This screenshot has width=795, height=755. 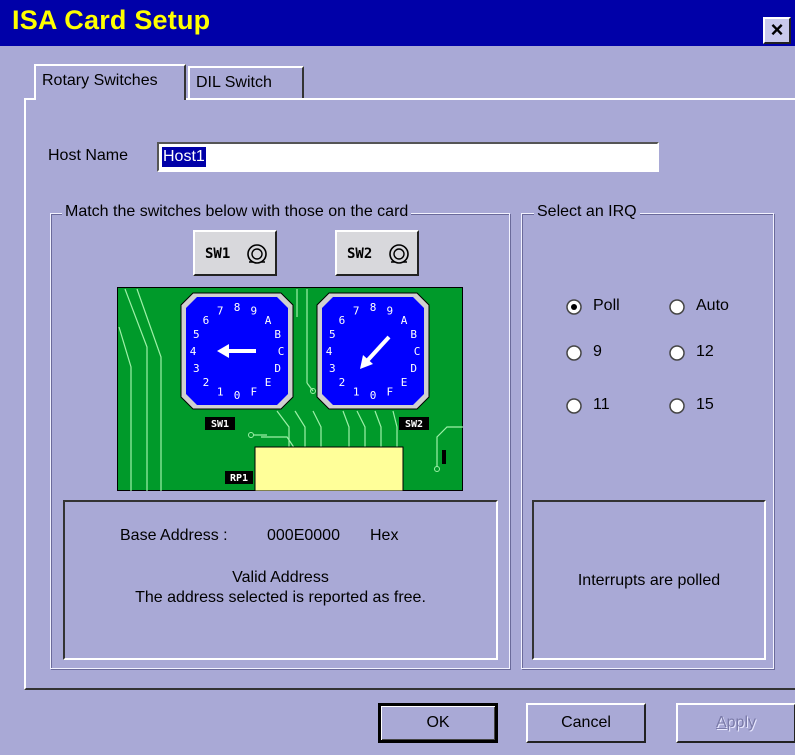 I want to click on host-name-value: Host1, so click(x=184, y=157).